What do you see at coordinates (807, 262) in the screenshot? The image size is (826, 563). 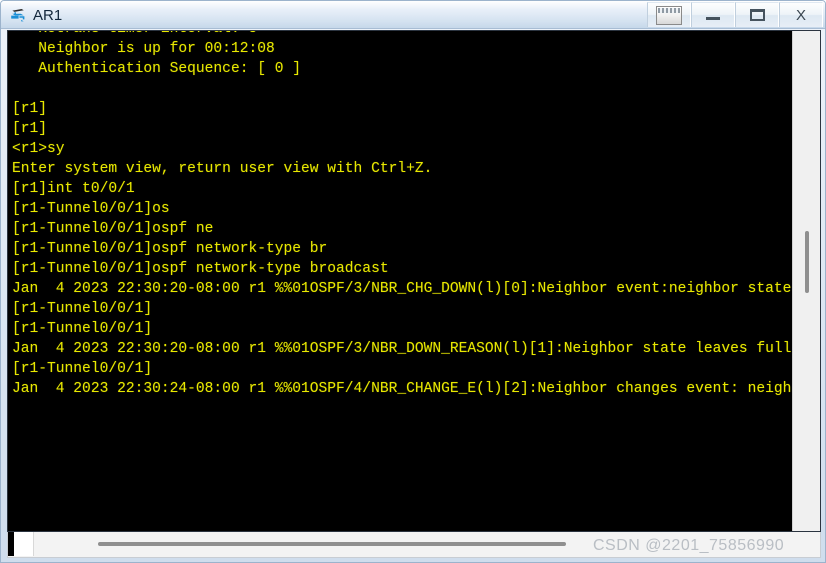 I see `vertical-scrollbar-thumb` at bounding box center [807, 262].